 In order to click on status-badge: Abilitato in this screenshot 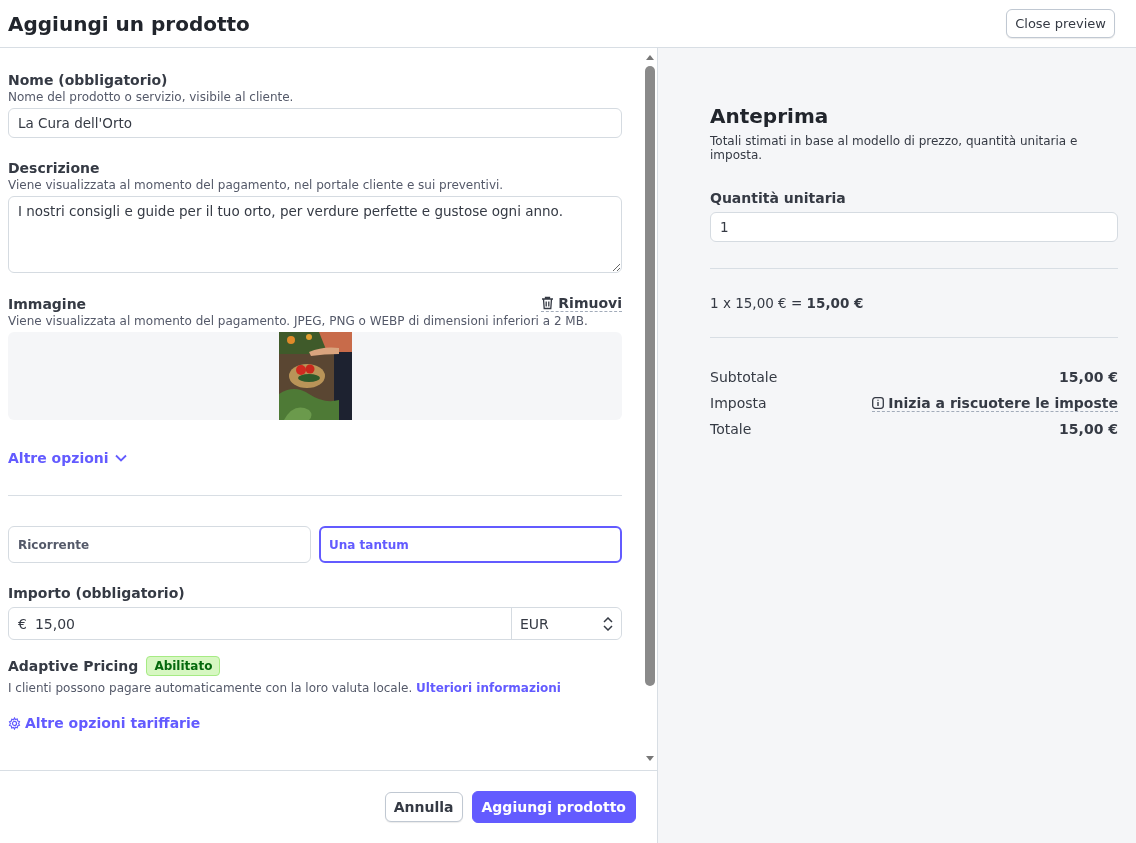, I will do `click(183, 666)`.